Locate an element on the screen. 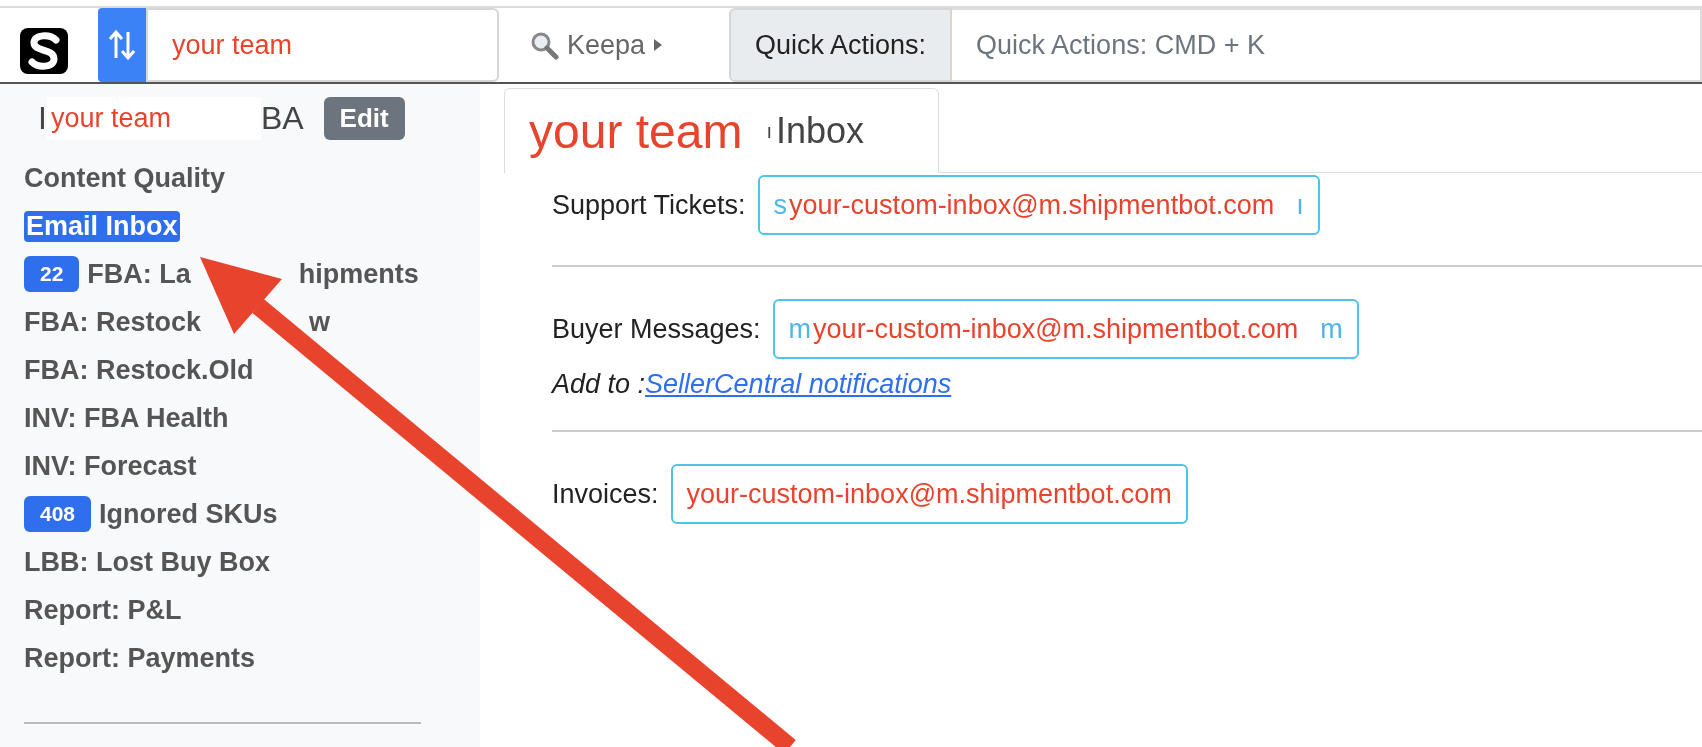 The image size is (1702, 747). note-text: Add to : is located at coordinates (599, 384).